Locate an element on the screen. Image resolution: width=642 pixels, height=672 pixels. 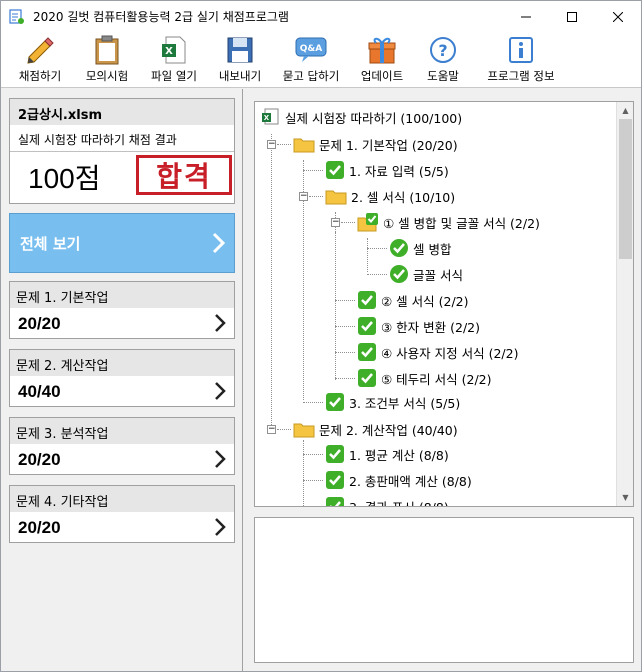
tree-node: ④ 사용자 지정 서식 (2/2) is located at coordinates (437, 352).